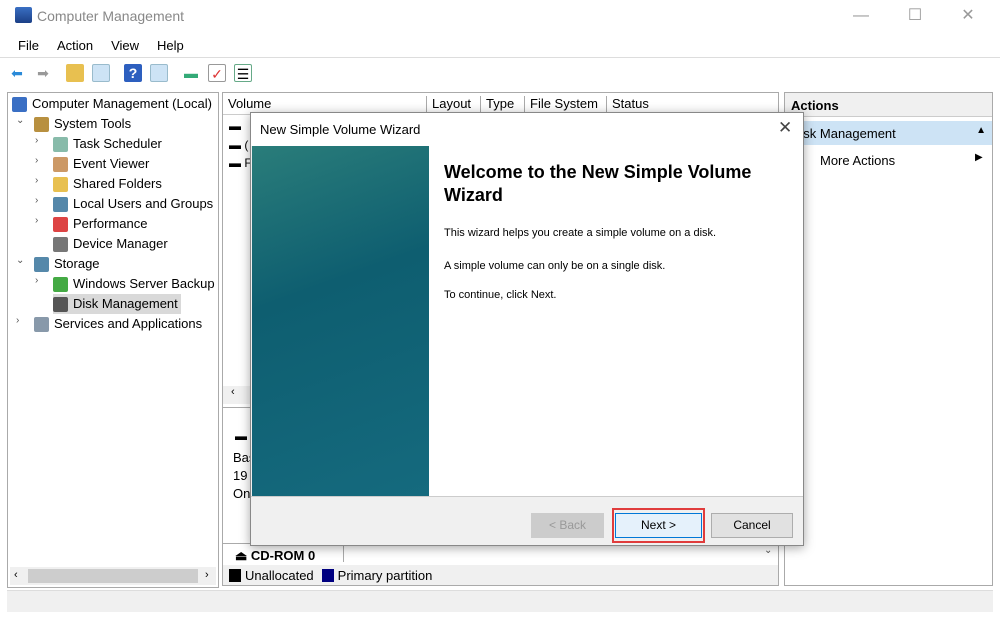  What do you see at coordinates (500, 295) in the screenshot?
I see `wizard-text-3: To continue, click Next.` at bounding box center [500, 295].